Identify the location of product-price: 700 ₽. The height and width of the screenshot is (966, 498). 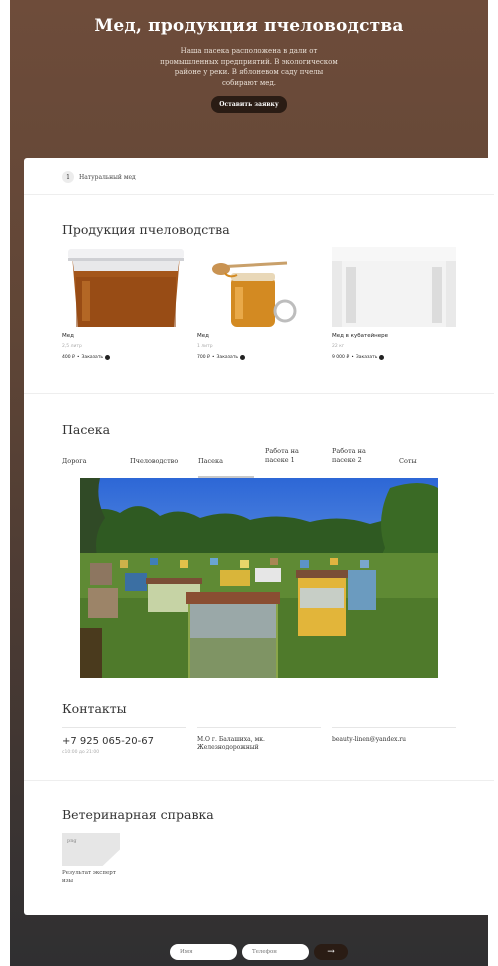
(203, 357).